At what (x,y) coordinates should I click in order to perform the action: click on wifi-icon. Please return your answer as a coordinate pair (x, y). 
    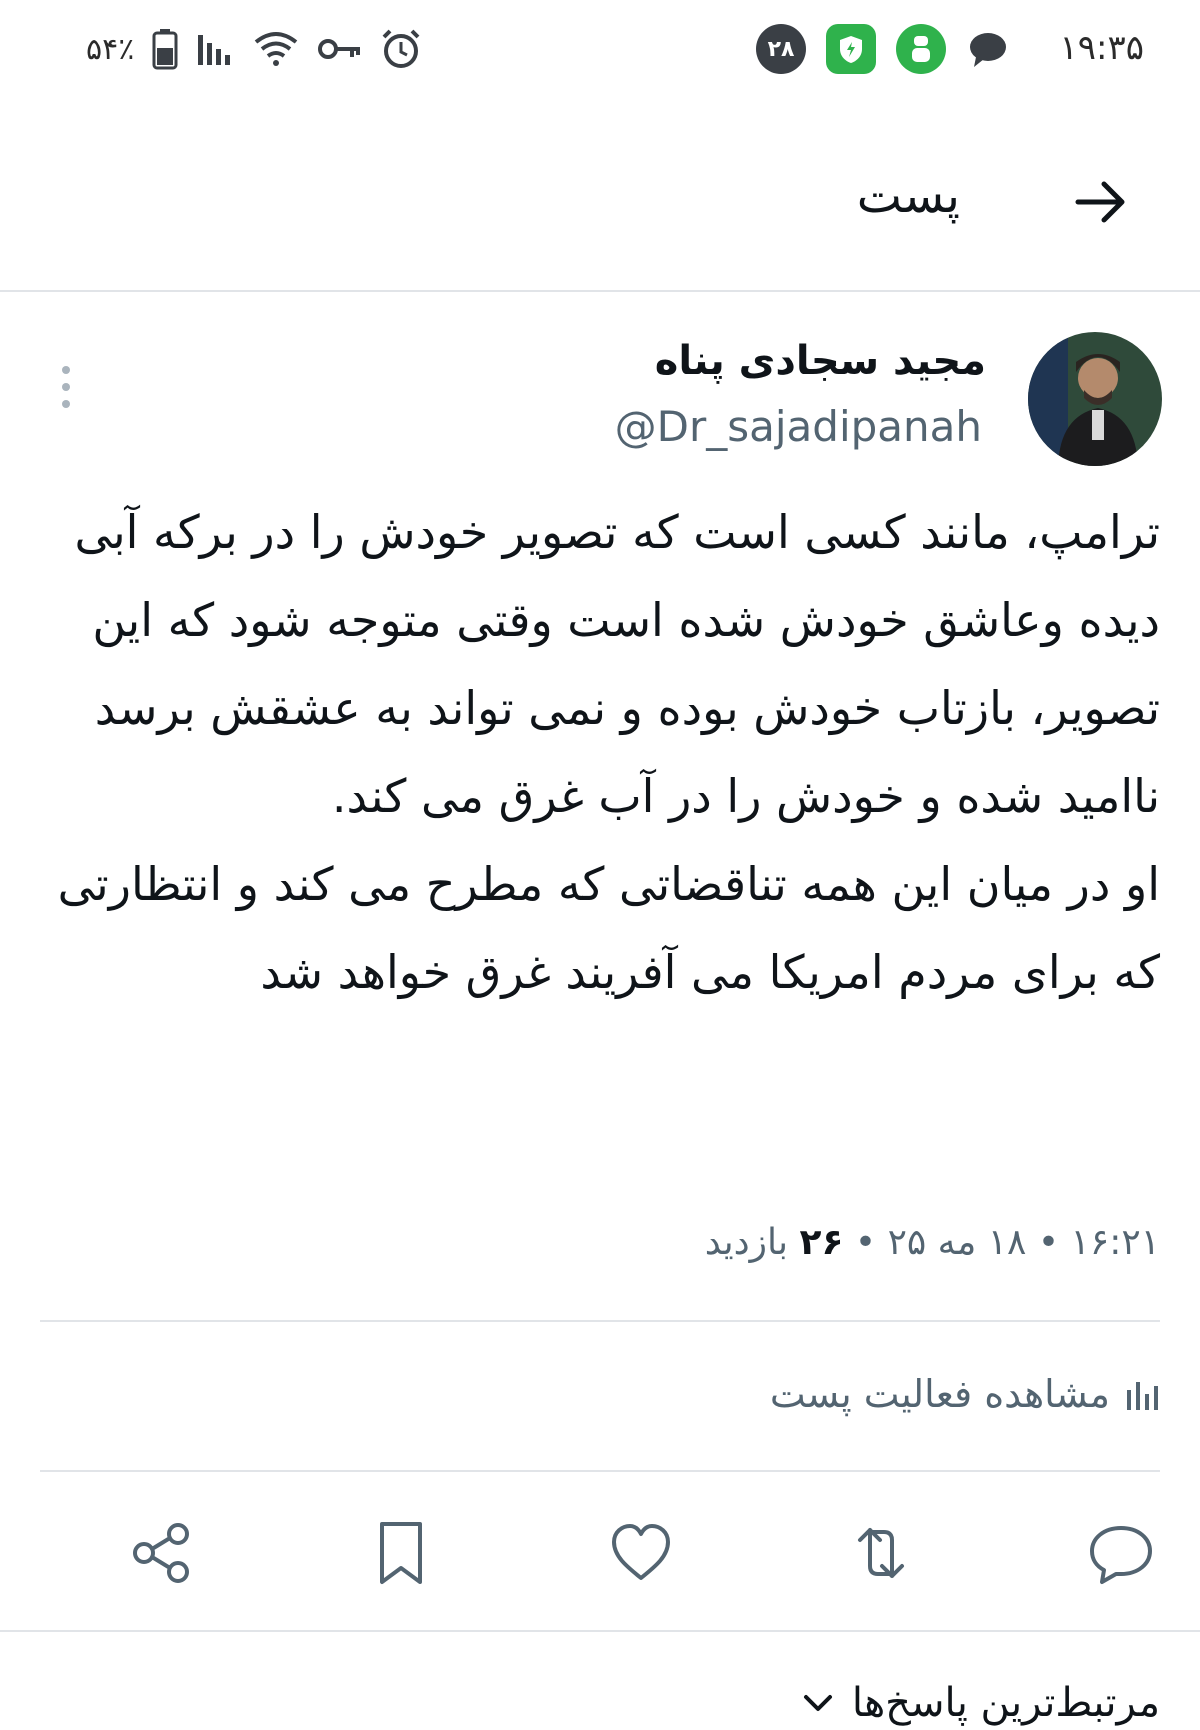
    Looking at the image, I should click on (276, 49).